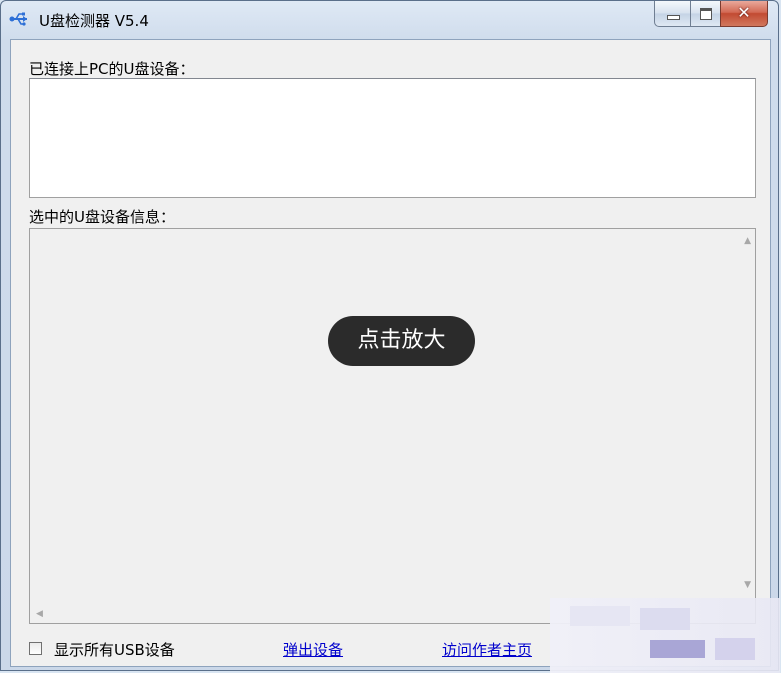 The width and height of the screenshot is (781, 673). What do you see at coordinates (494, 649) in the screenshot?
I see `visit-author-link: 访问作者主页` at bounding box center [494, 649].